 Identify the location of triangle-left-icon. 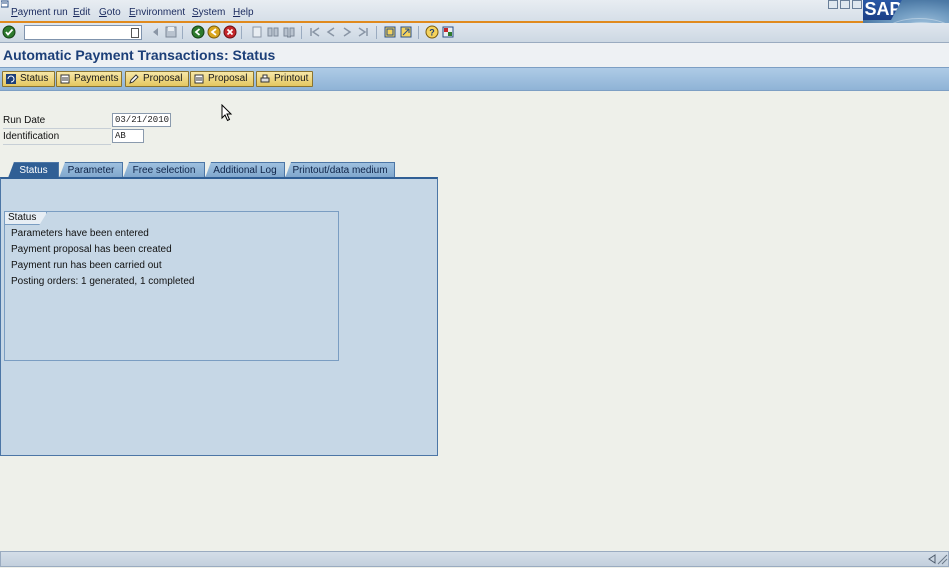
(156, 32).